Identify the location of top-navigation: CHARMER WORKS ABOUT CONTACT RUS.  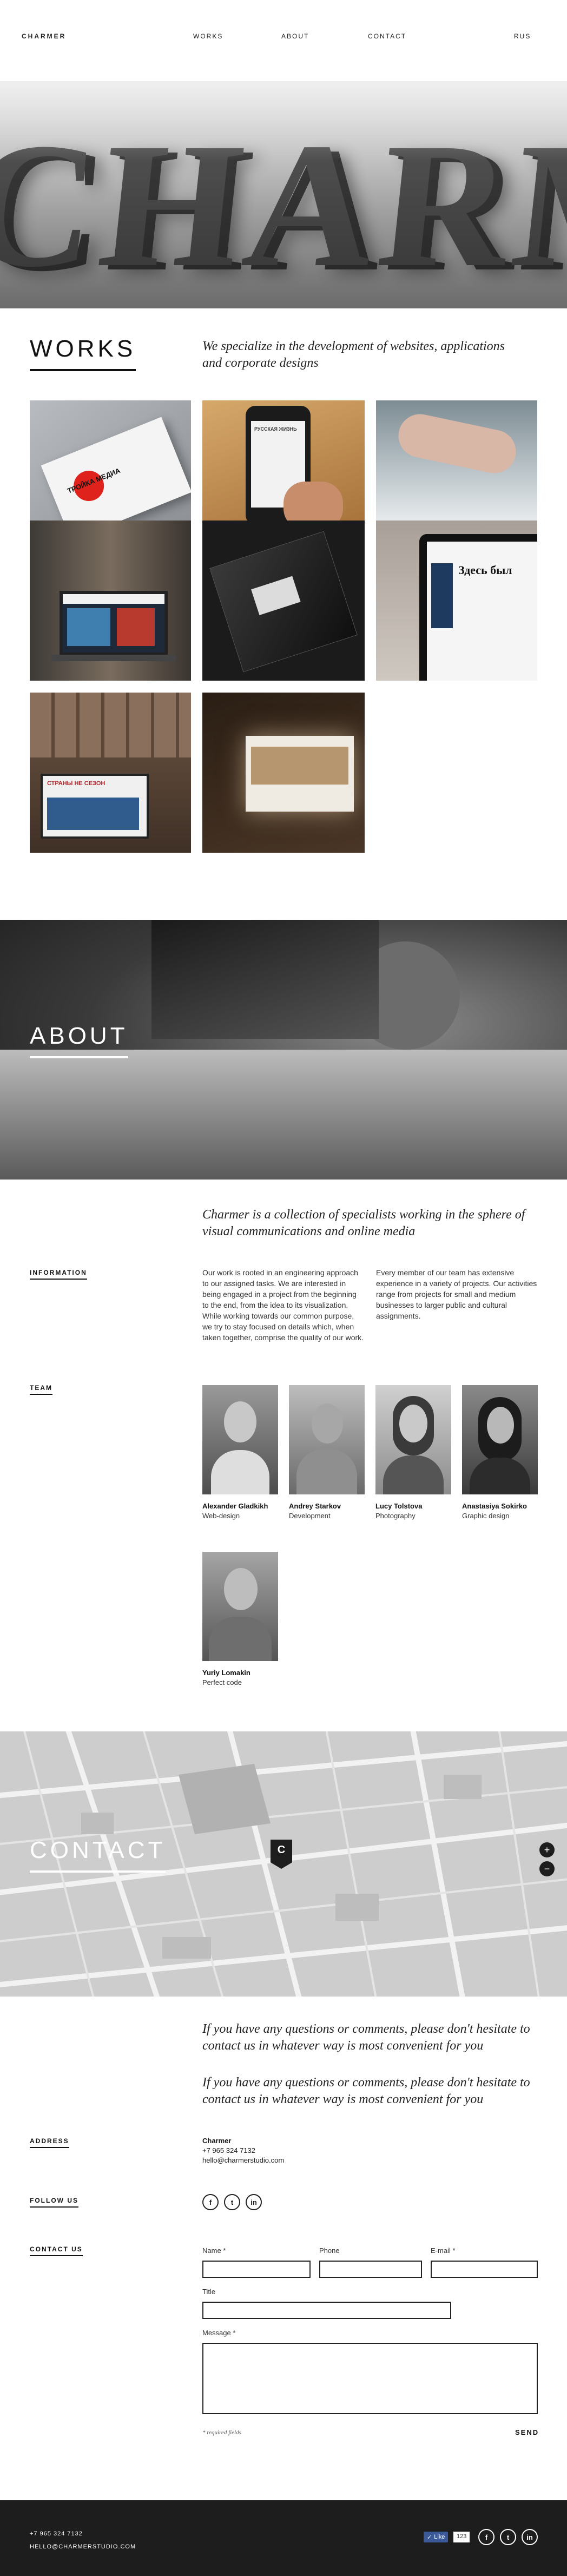
(283, 40).